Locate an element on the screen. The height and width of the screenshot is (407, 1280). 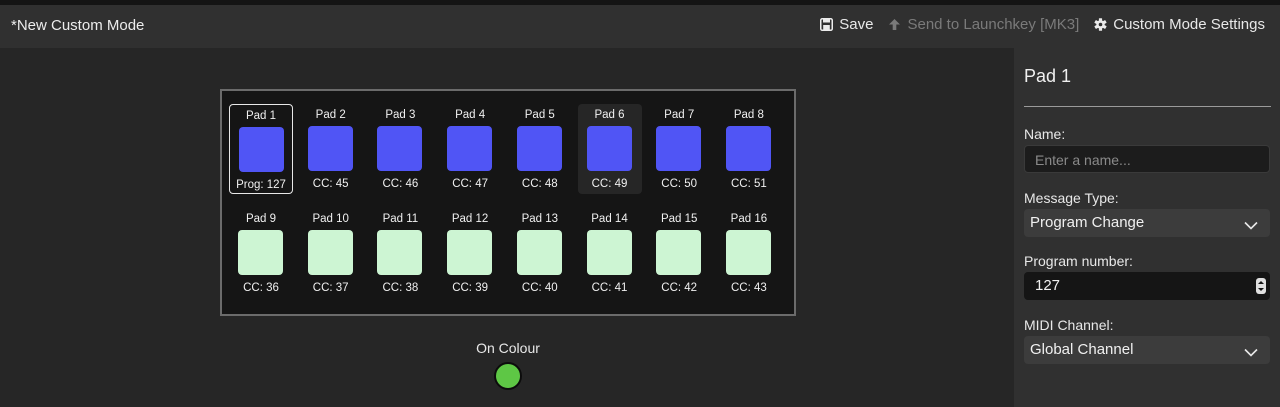
pad-12: Pad 12 CC: 39 is located at coordinates (470, 253).